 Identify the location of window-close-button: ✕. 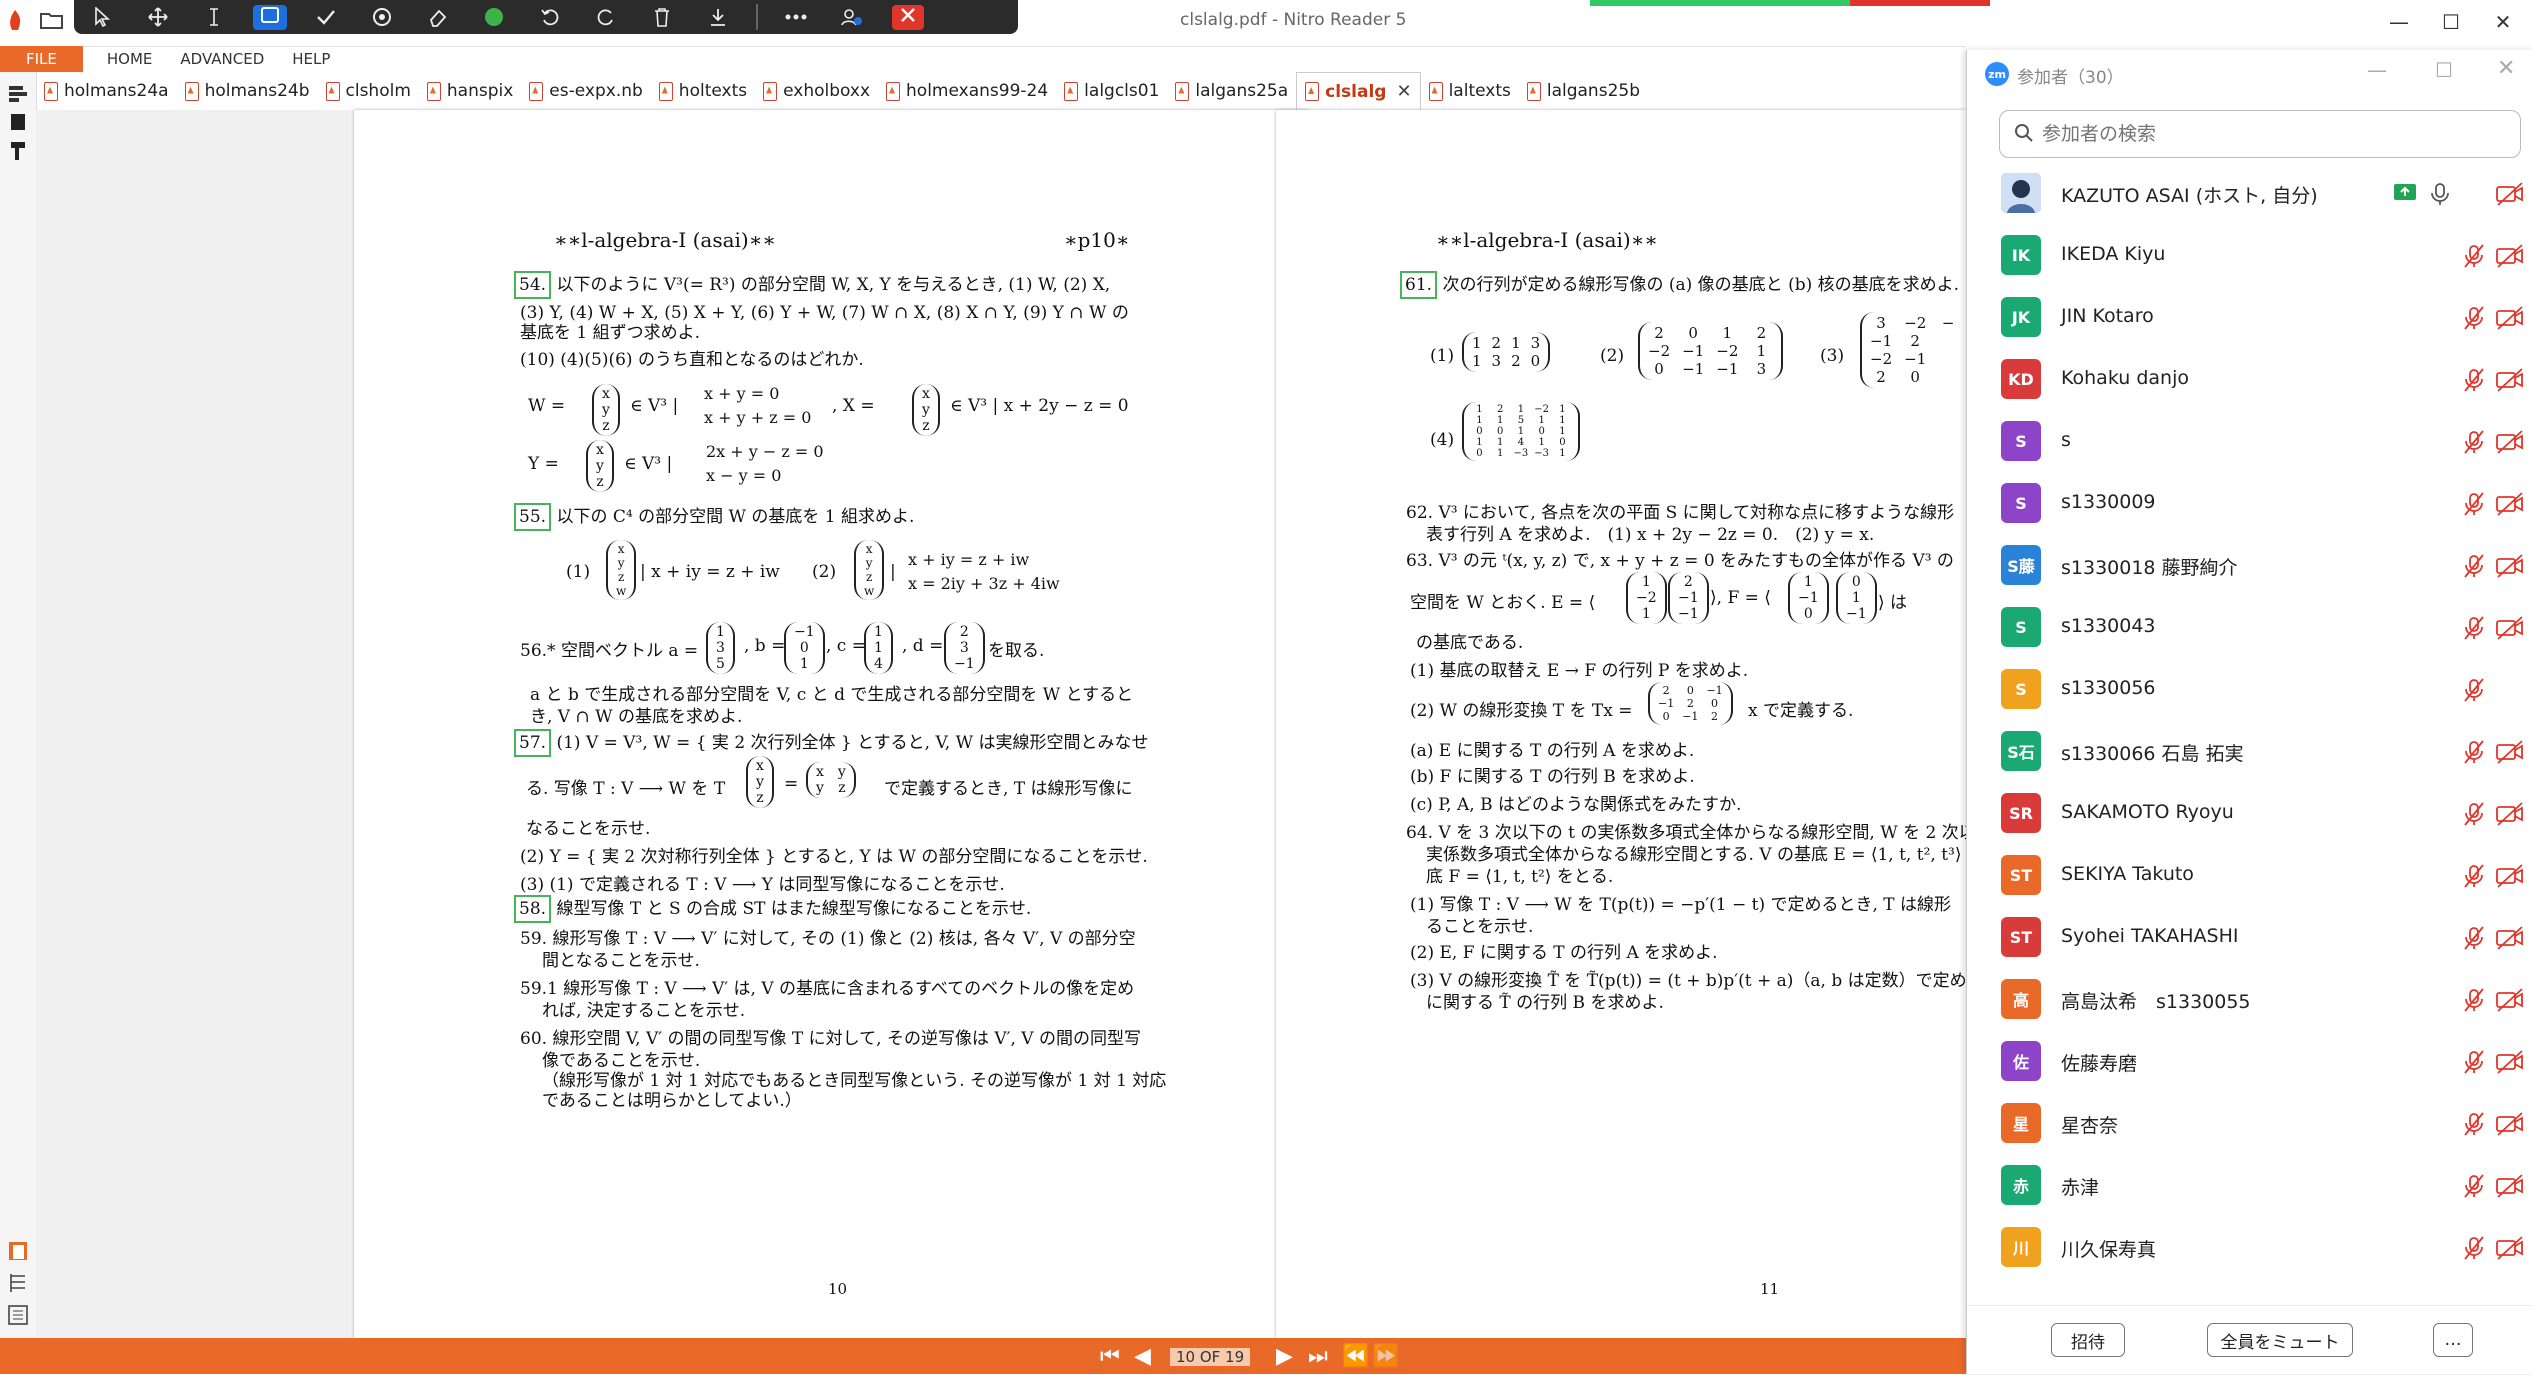
(2503, 22).